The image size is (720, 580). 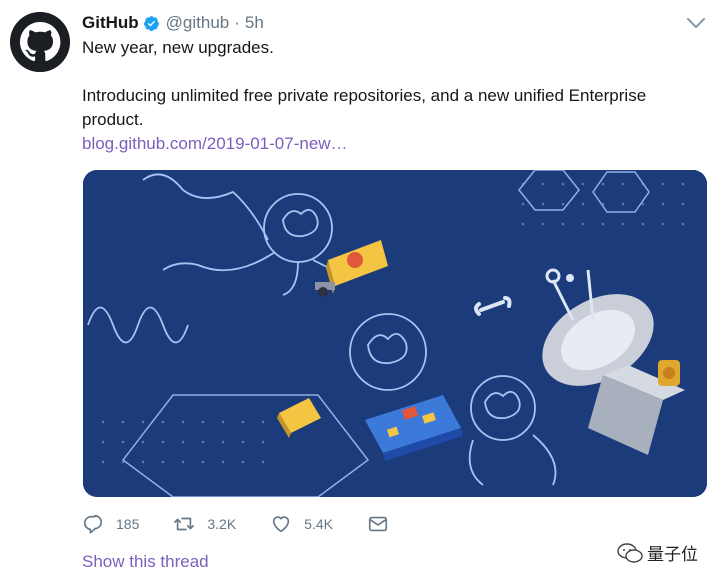 What do you see at coordinates (178, 47) in the screenshot?
I see `tweet-line-1: New year, new upgrades.` at bounding box center [178, 47].